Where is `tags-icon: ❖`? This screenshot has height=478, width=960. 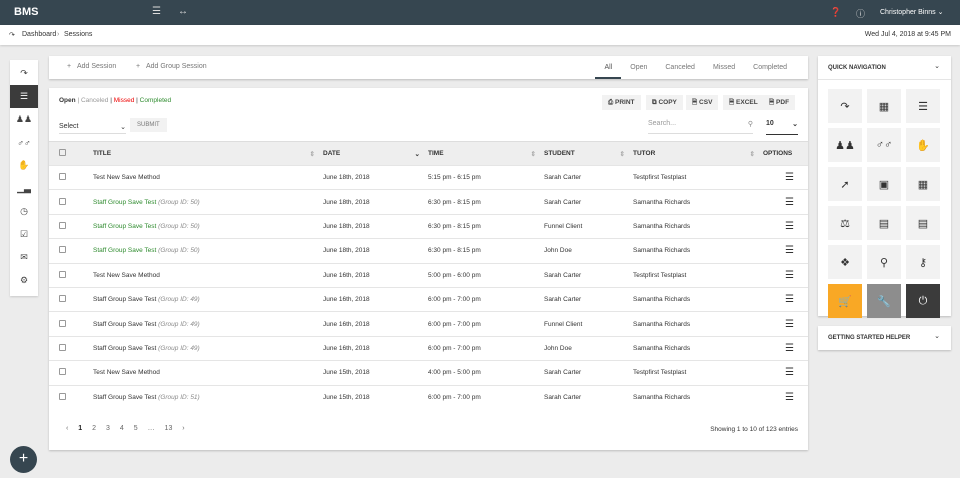 tags-icon: ❖ is located at coordinates (845, 262).